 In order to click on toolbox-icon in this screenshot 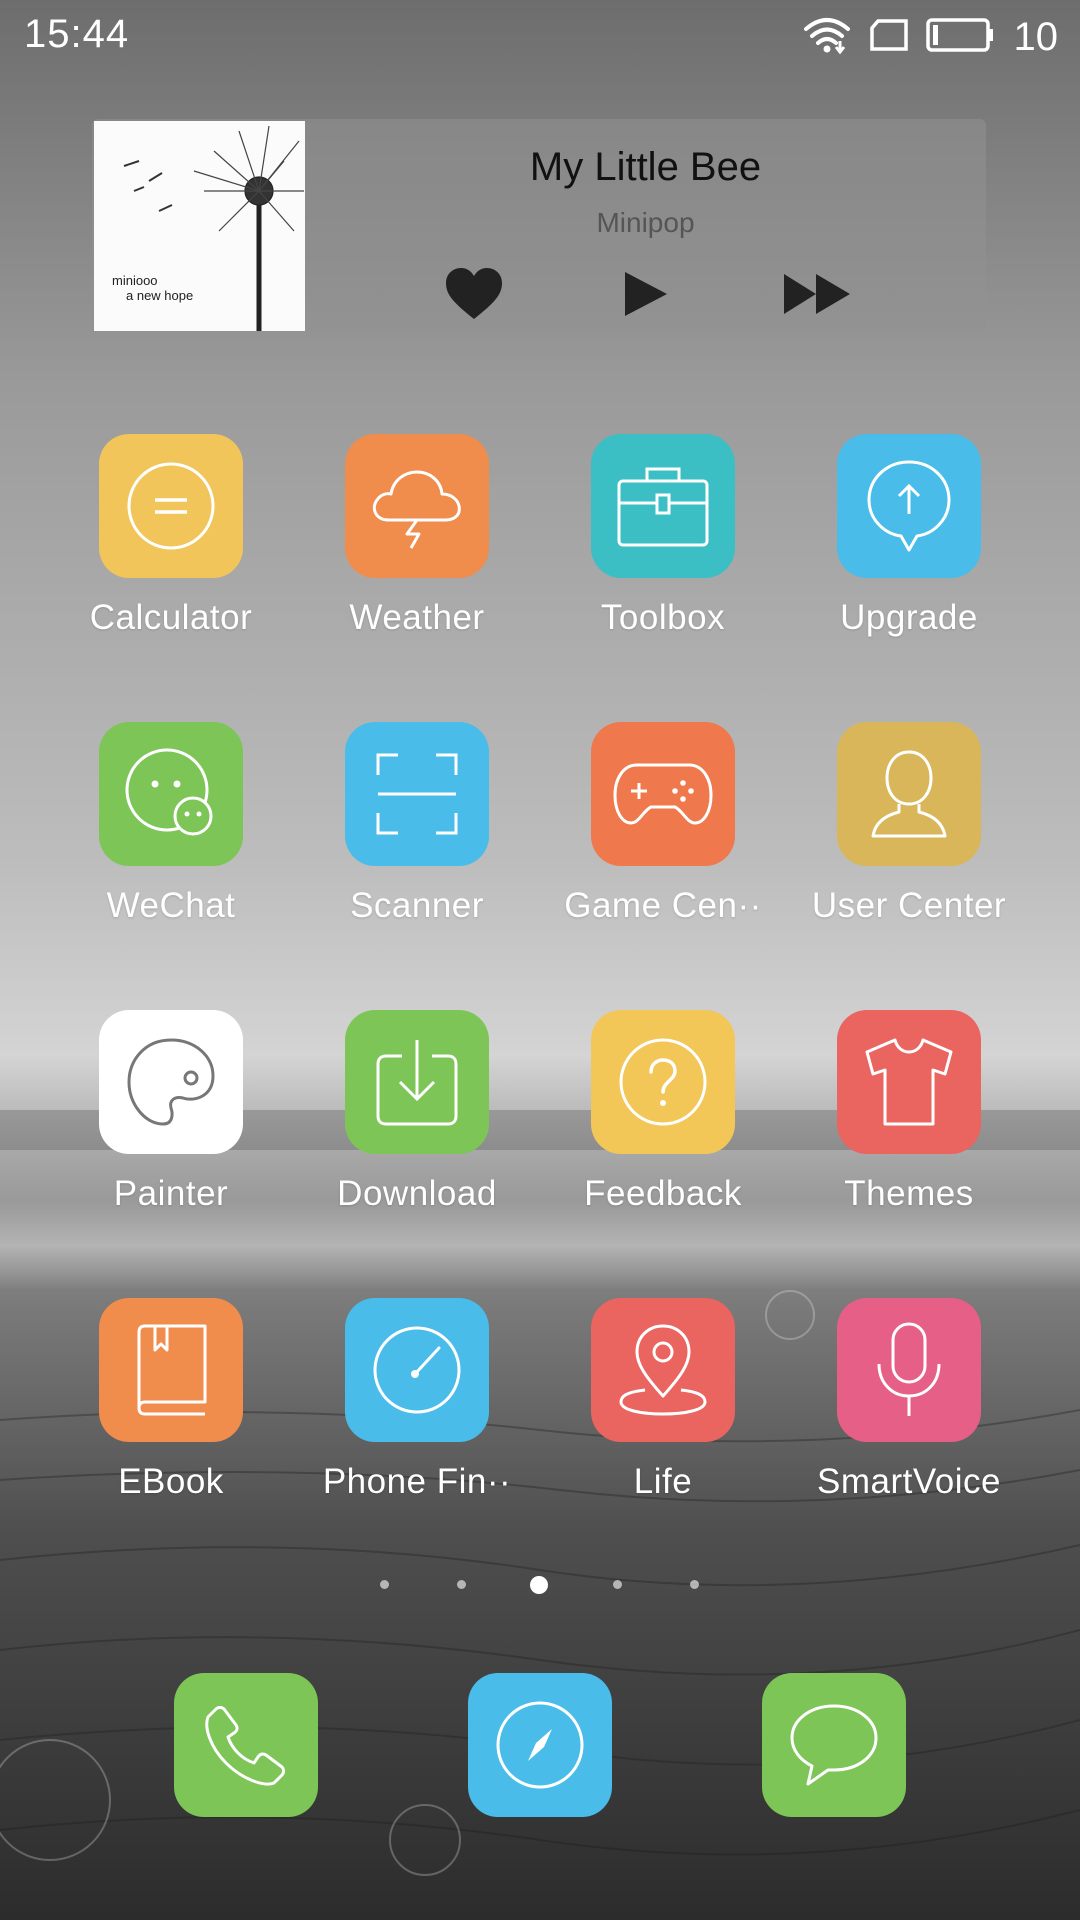, I will do `click(663, 507)`.